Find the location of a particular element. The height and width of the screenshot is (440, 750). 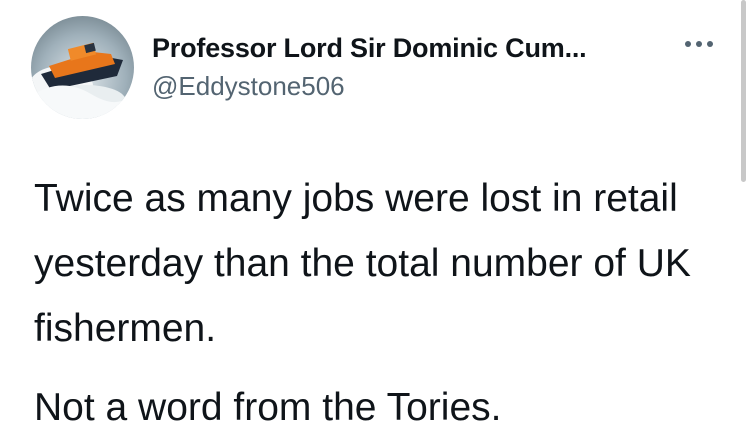

author-avatar is located at coordinates (82, 67).